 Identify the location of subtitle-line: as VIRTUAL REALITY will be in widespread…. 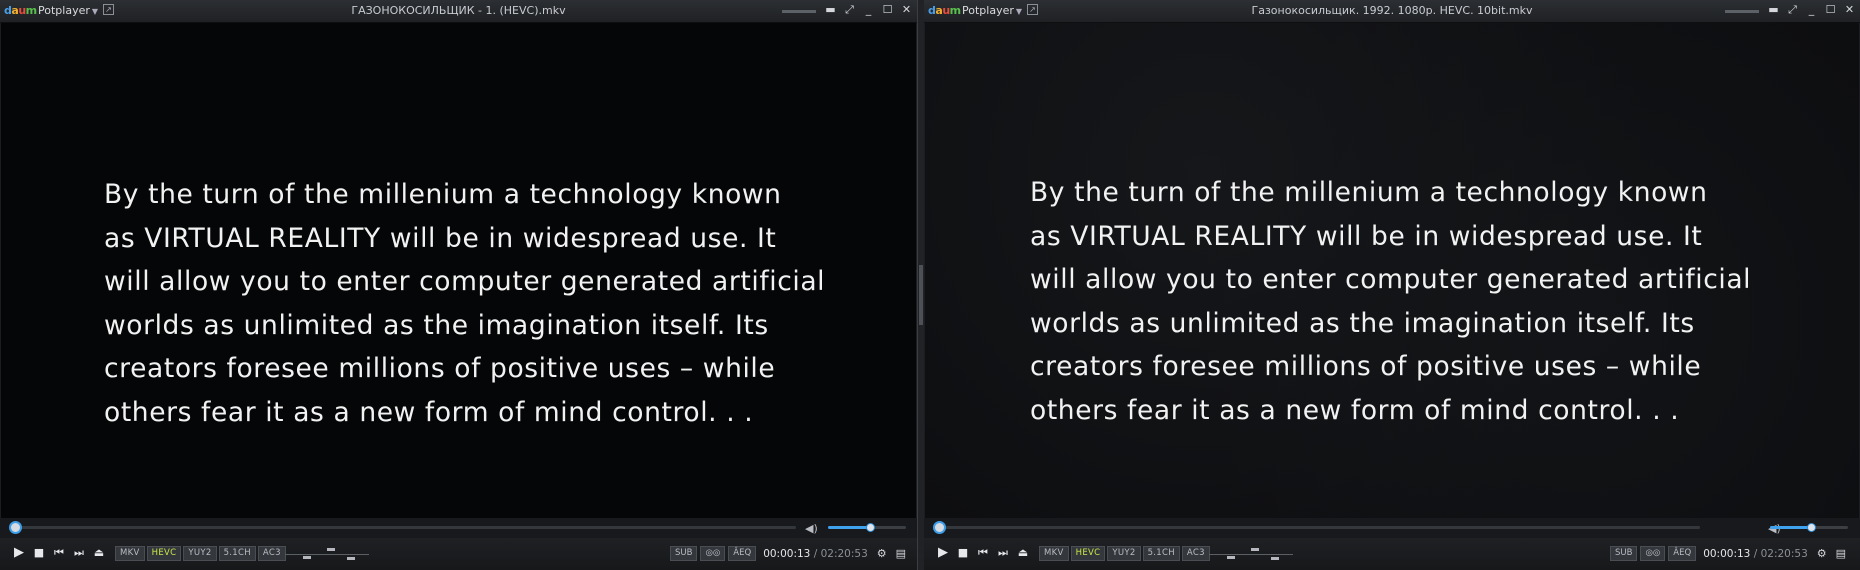
(440, 238).